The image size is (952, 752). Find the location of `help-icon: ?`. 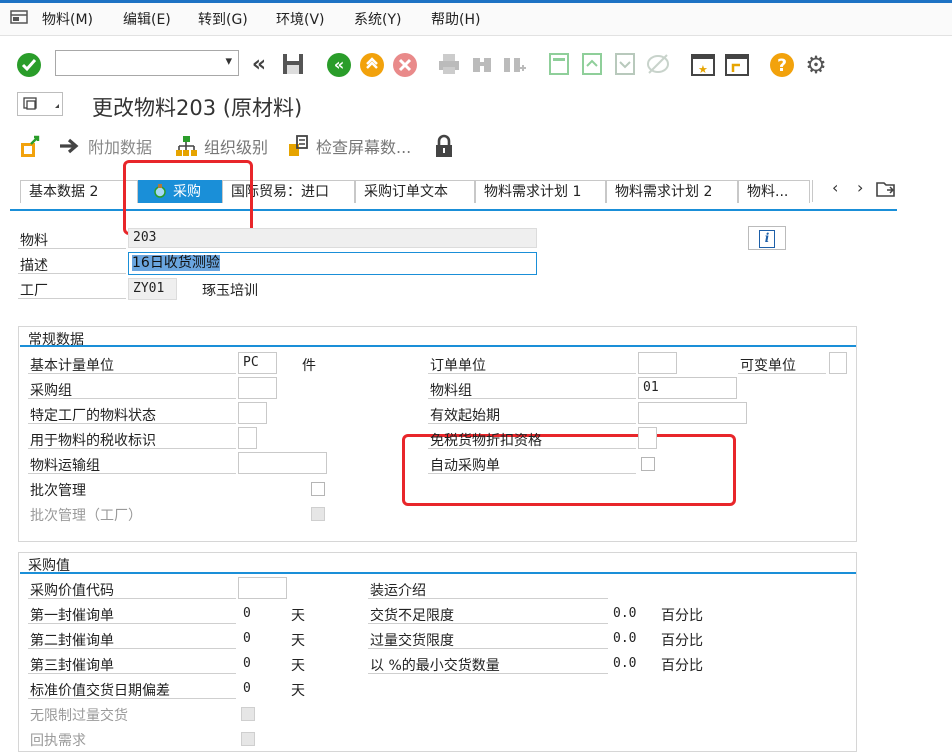

help-icon: ? is located at coordinates (782, 65).